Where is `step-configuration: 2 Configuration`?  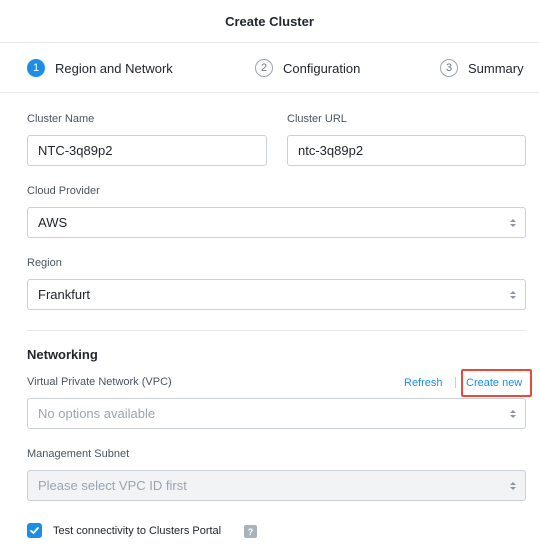 step-configuration: 2 Configuration is located at coordinates (307, 68).